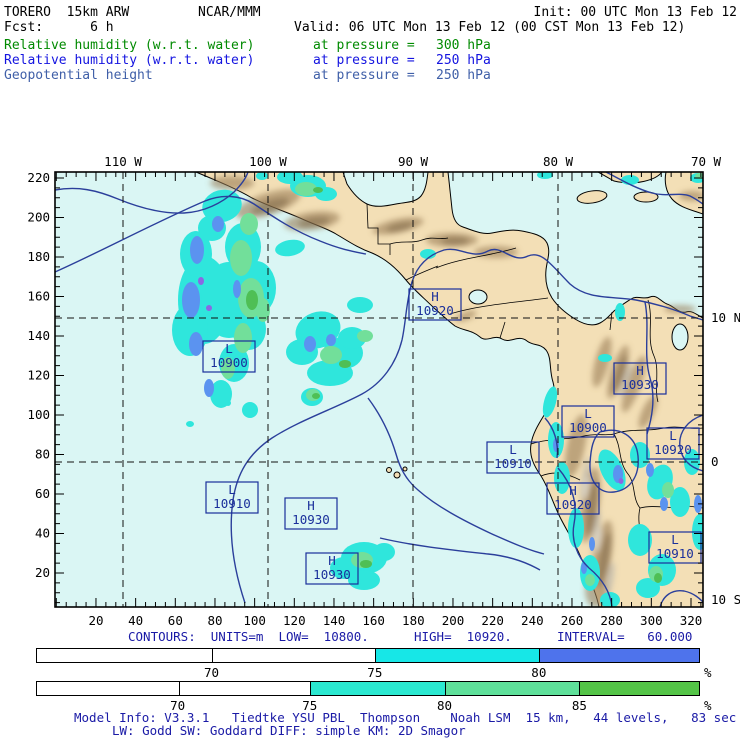 The height and width of the screenshot is (740, 740). Describe the element at coordinates (38, 375) in the screenshot. I see `grid-y-tick-label: 120` at that location.